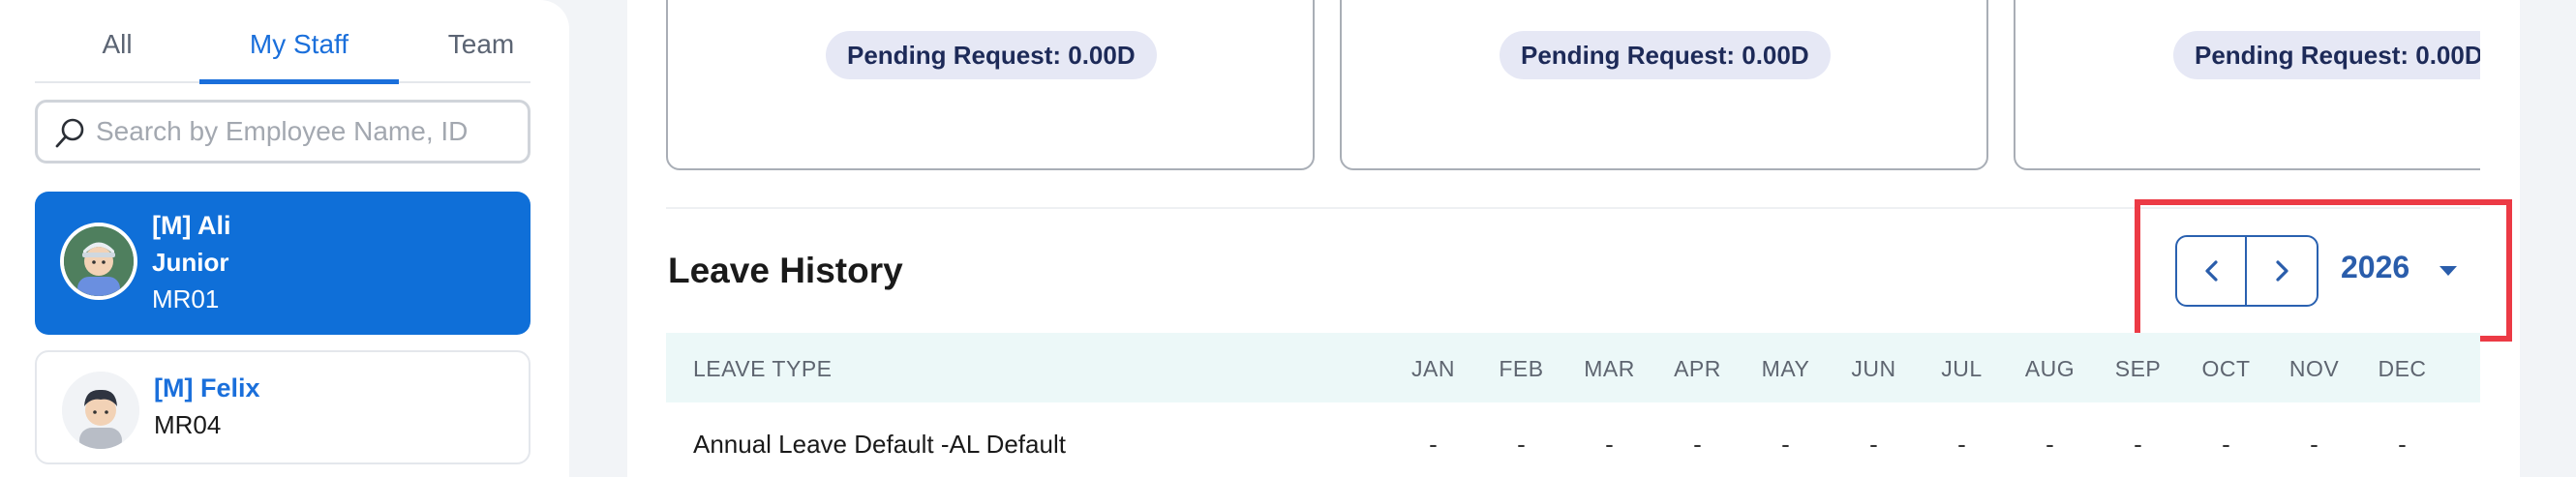 The width and height of the screenshot is (2576, 477). Describe the element at coordinates (481, 56) in the screenshot. I see `tab-team: Team` at that location.